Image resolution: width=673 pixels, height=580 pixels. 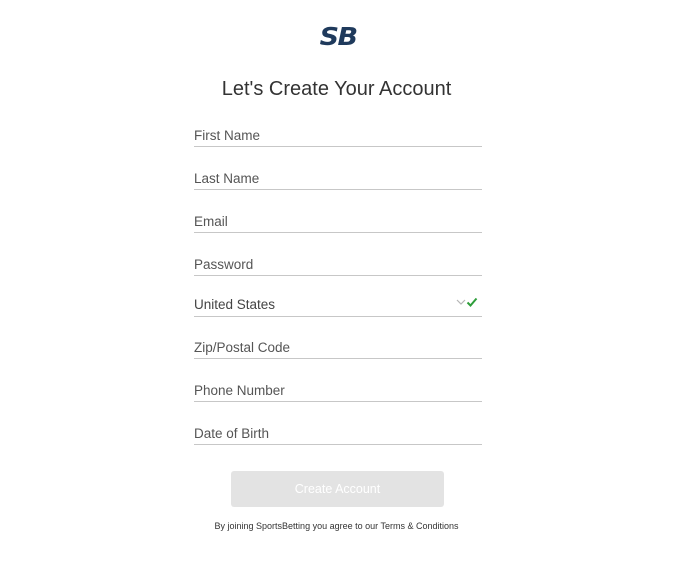 I want to click on phone-field-wrapper, so click(x=338, y=390).